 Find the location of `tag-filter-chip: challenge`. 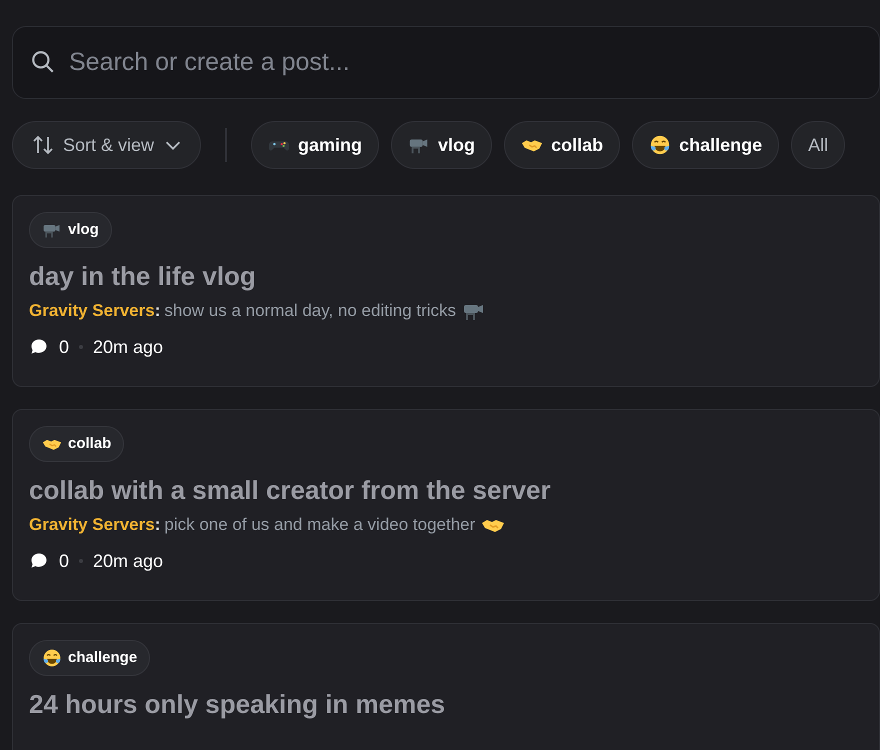

tag-filter-chip: challenge is located at coordinates (706, 145).